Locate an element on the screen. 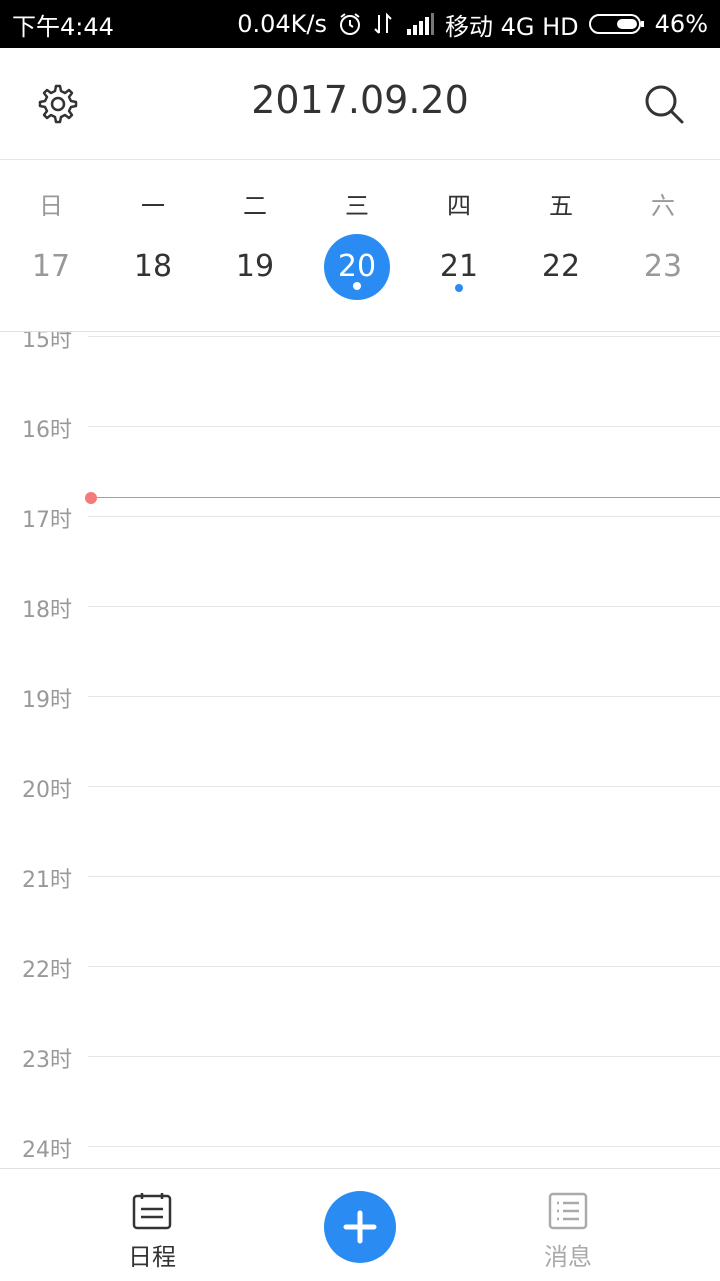 The image size is (720, 1281). hour-row: 17时 is located at coordinates (360, 557).